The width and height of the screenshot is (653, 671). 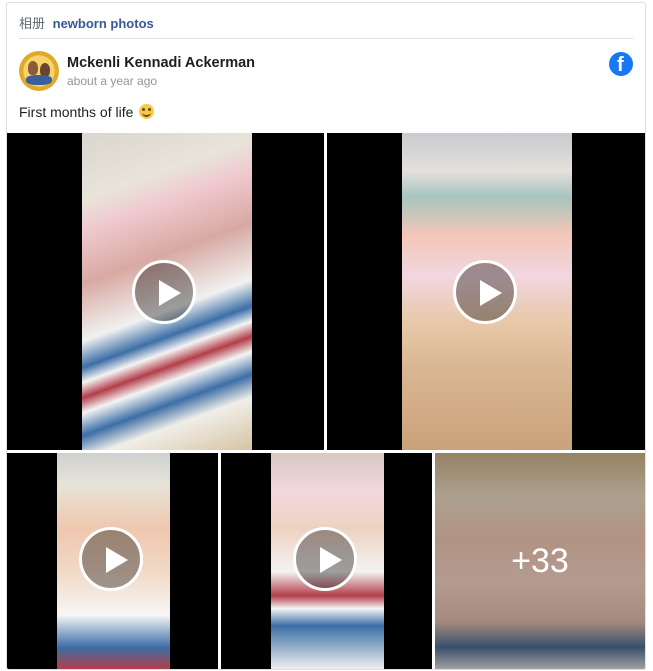 What do you see at coordinates (112, 81) in the screenshot?
I see `post-timestamp: about a year ago` at bounding box center [112, 81].